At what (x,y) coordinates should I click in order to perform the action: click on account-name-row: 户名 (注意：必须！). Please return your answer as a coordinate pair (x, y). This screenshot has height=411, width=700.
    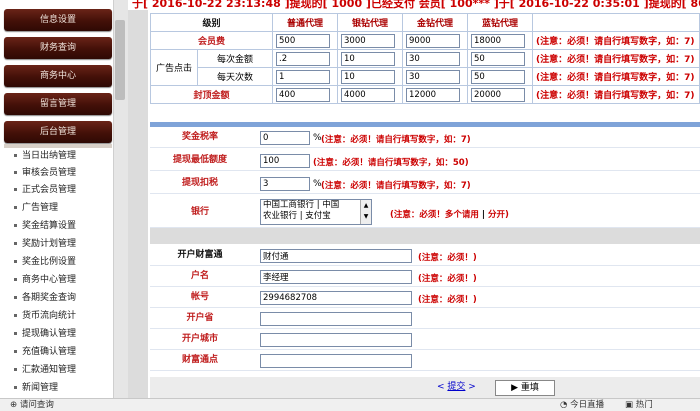
    Looking at the image, I should click on (425, 277).